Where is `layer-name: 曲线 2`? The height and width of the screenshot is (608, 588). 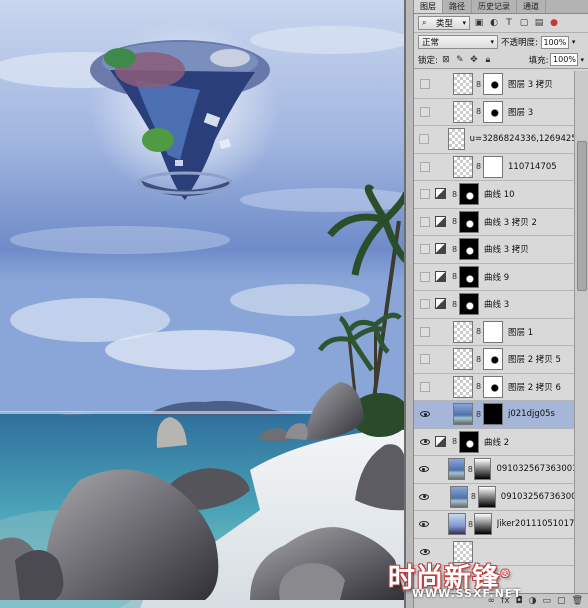 layer-name: 曲线 2 is located at coordinates (496, 442).